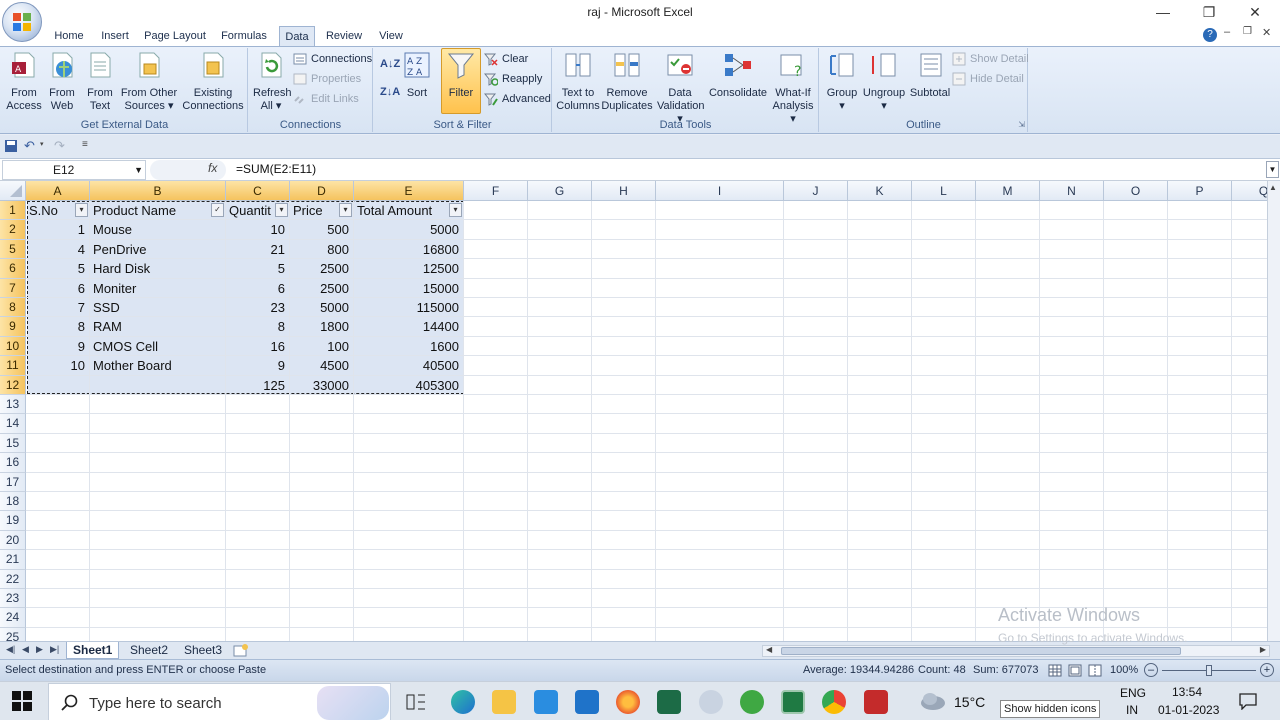 The width and height of the screenshot is (1280, 720). Describe the element at coordinates (988, 79) in the screenshot. I see `hide-detail-button: Hide Detail` at that location.